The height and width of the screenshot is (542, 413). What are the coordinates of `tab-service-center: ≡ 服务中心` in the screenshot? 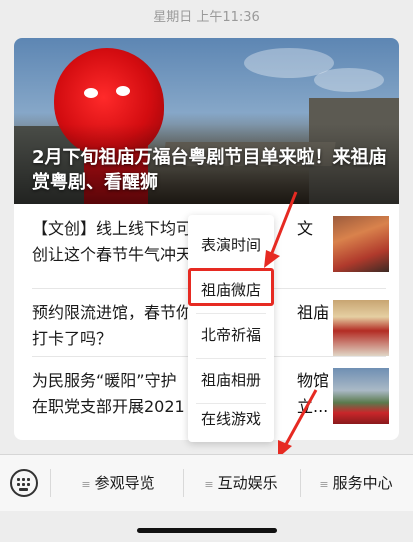 It's located at (356, 483).